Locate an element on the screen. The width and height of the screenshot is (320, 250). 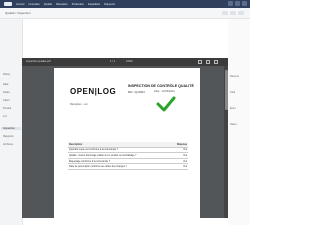
document-date: Date : 12/03/2024 is located at coordinates (164, 91).